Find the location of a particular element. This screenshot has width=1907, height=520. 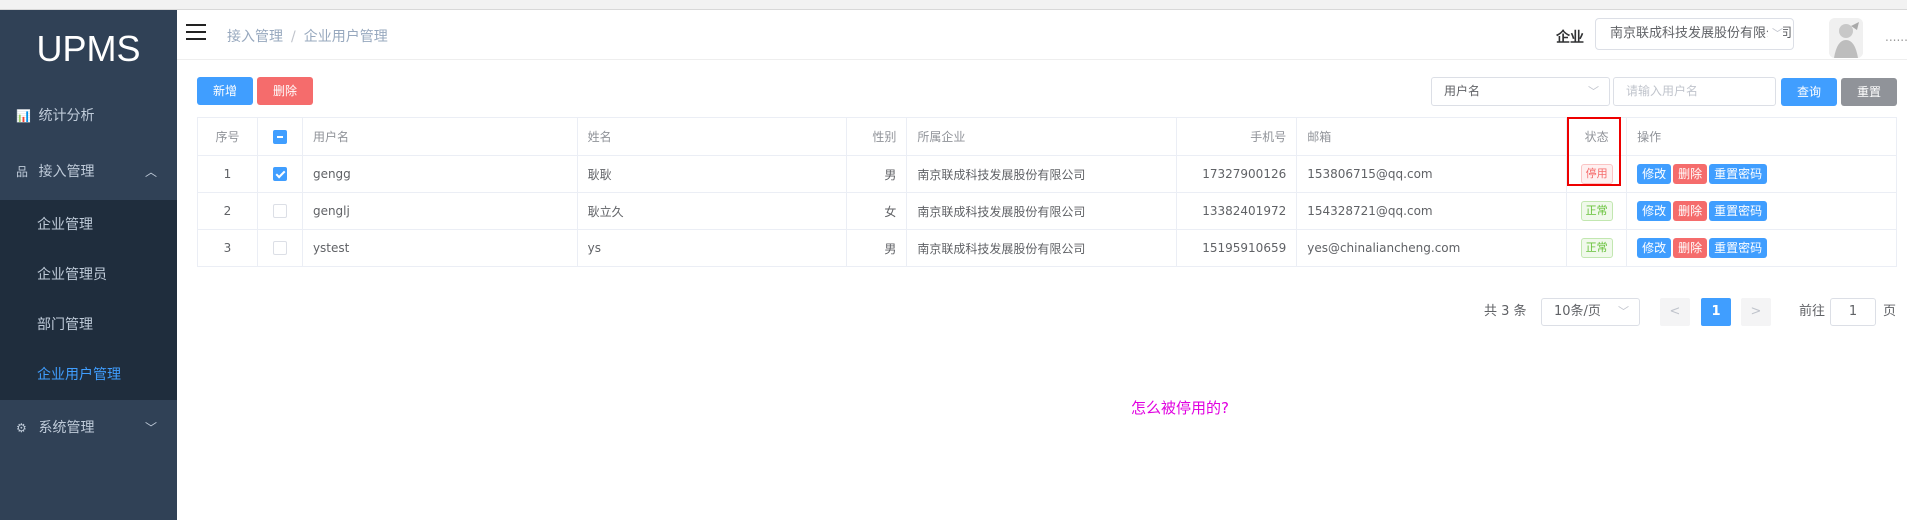

browser-top-strip is located at coordinates (953, 5).